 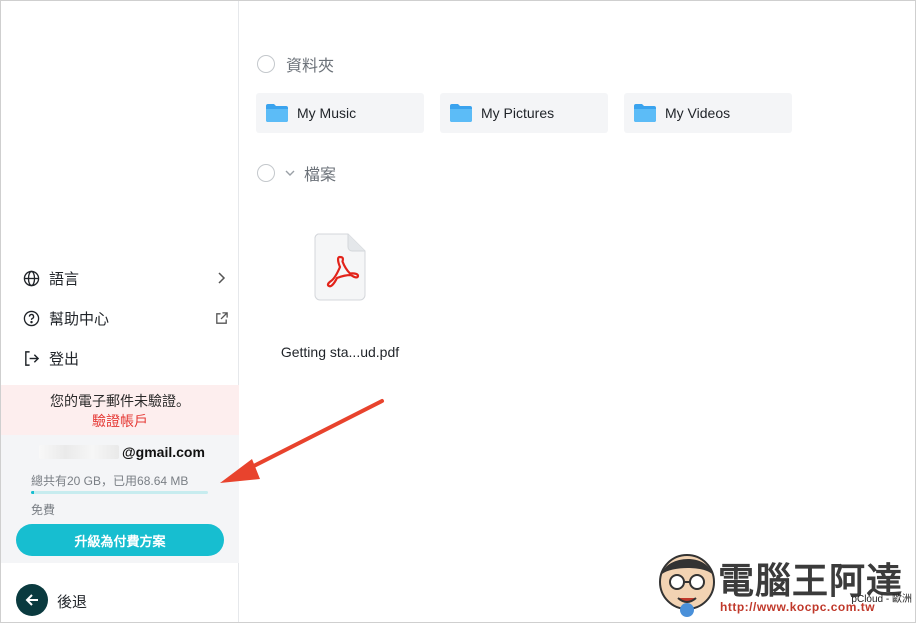 I want to click on file-item: Getting sta...ud.pdf, so click(x=340, y=295).